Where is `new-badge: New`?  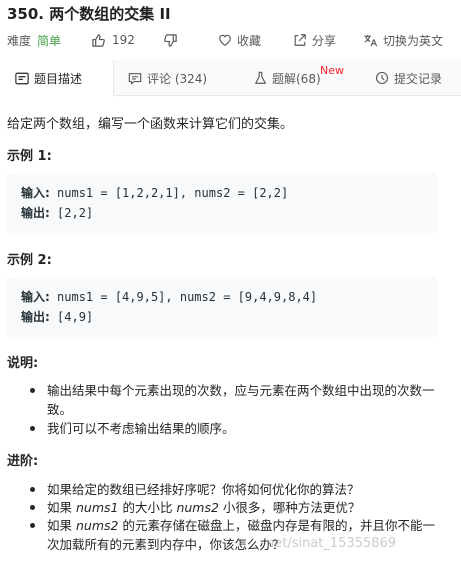 new-badge: New is located at coordinates (332, 70).